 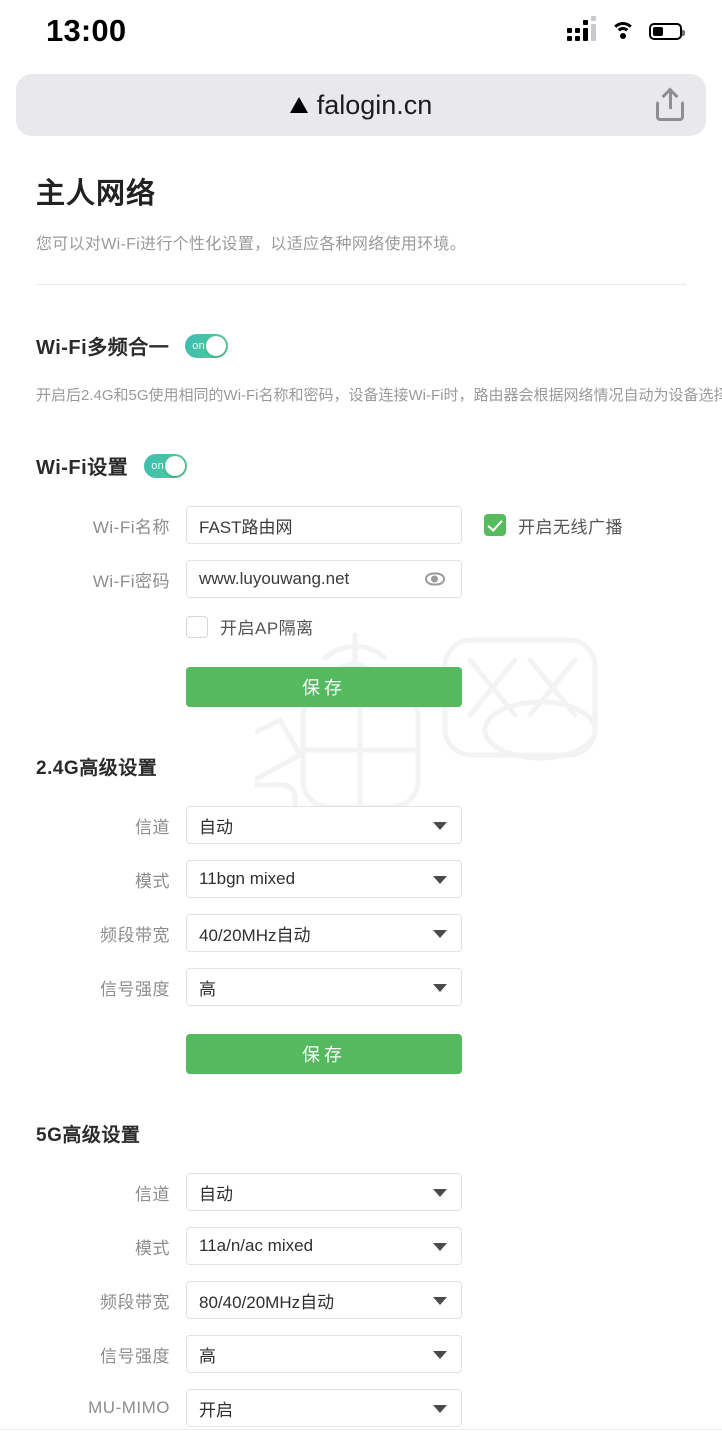 I want to click on advanced-24g-bandwidth-value: 40/20MHz自动, so click(x=255, y=935).